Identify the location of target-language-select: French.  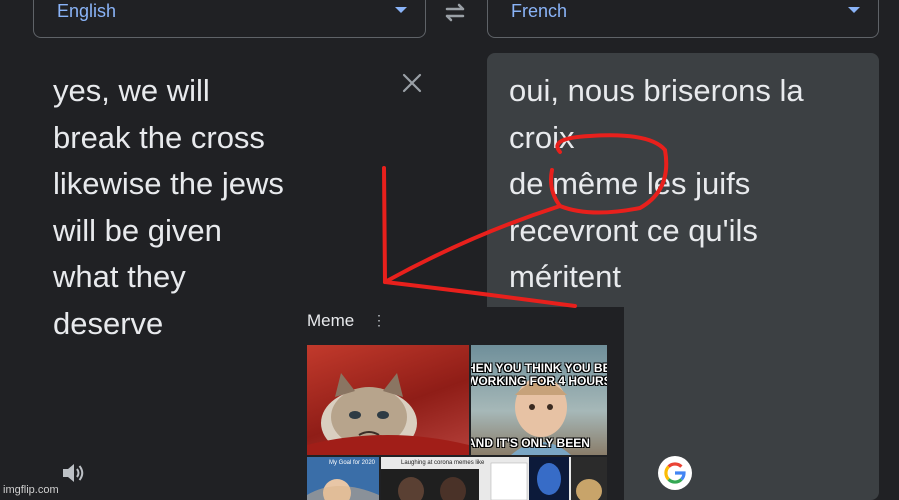
(683, 19).